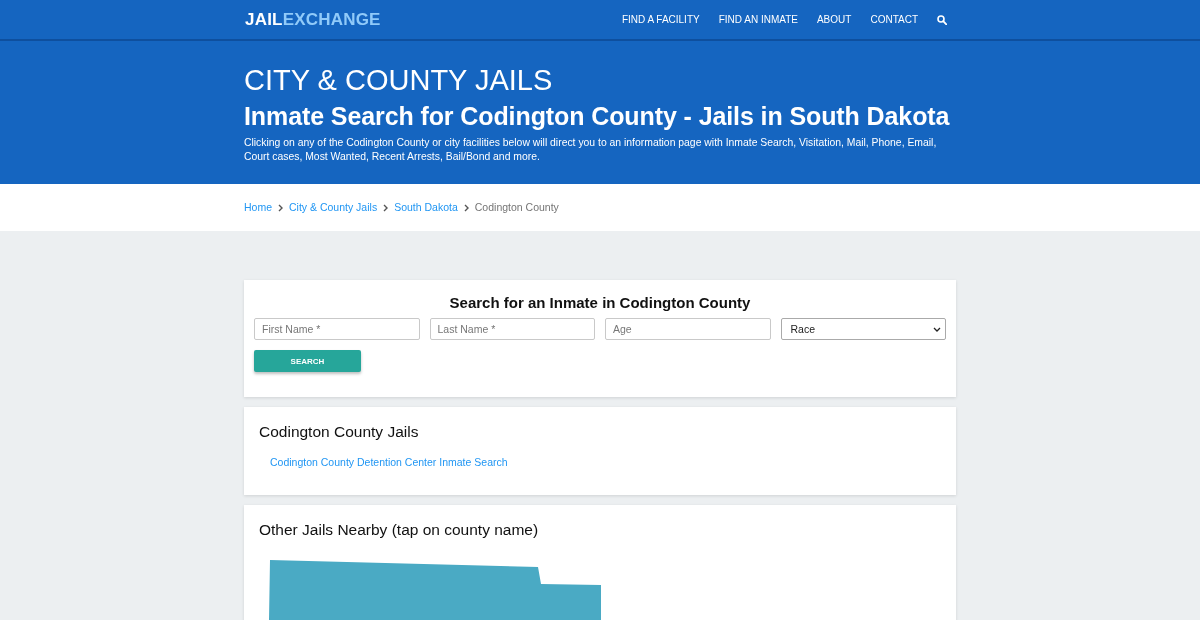  Describe the element at coordinates (313, 19) in the screenshot. I see `site-logo: JAILEXCHANGE` at that location.